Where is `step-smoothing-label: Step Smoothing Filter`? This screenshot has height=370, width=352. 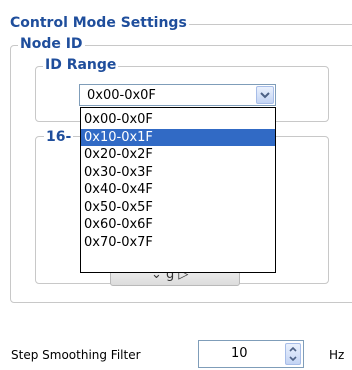 step-smoothing-label: Step Smoothing Filter is located at coordinates (76, 355).